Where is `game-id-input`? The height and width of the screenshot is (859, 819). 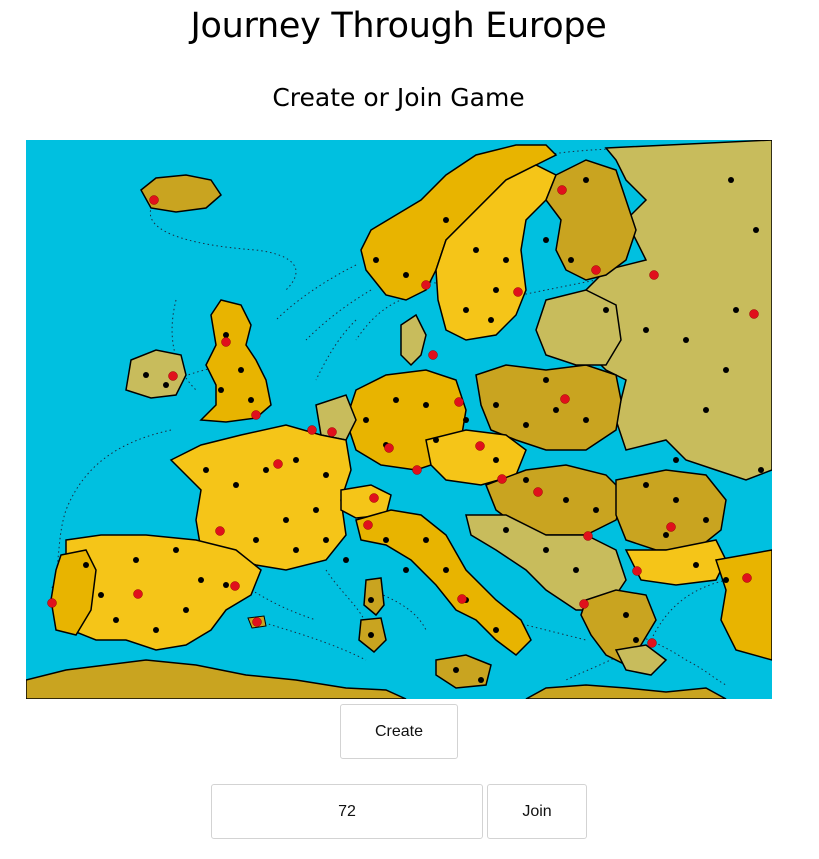 game-id-input is located at coordinates (347, 811).